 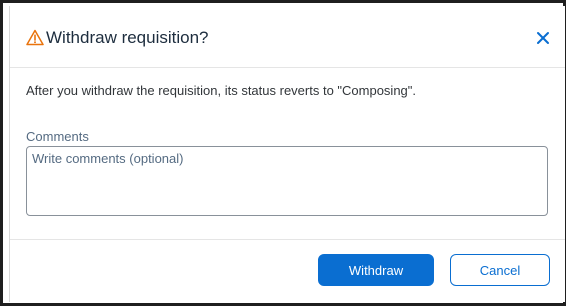 I want to click on frame-edge-left, so click(x=1, y=153).